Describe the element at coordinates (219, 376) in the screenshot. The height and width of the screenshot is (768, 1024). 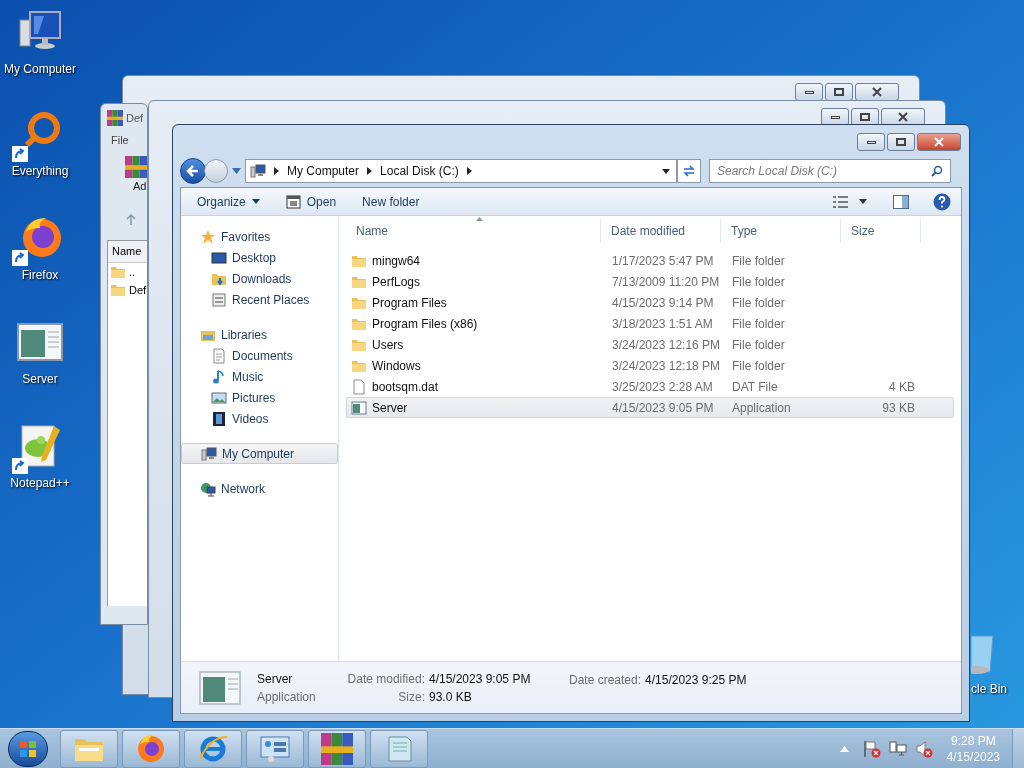
I see `music-note-icon` at that location.